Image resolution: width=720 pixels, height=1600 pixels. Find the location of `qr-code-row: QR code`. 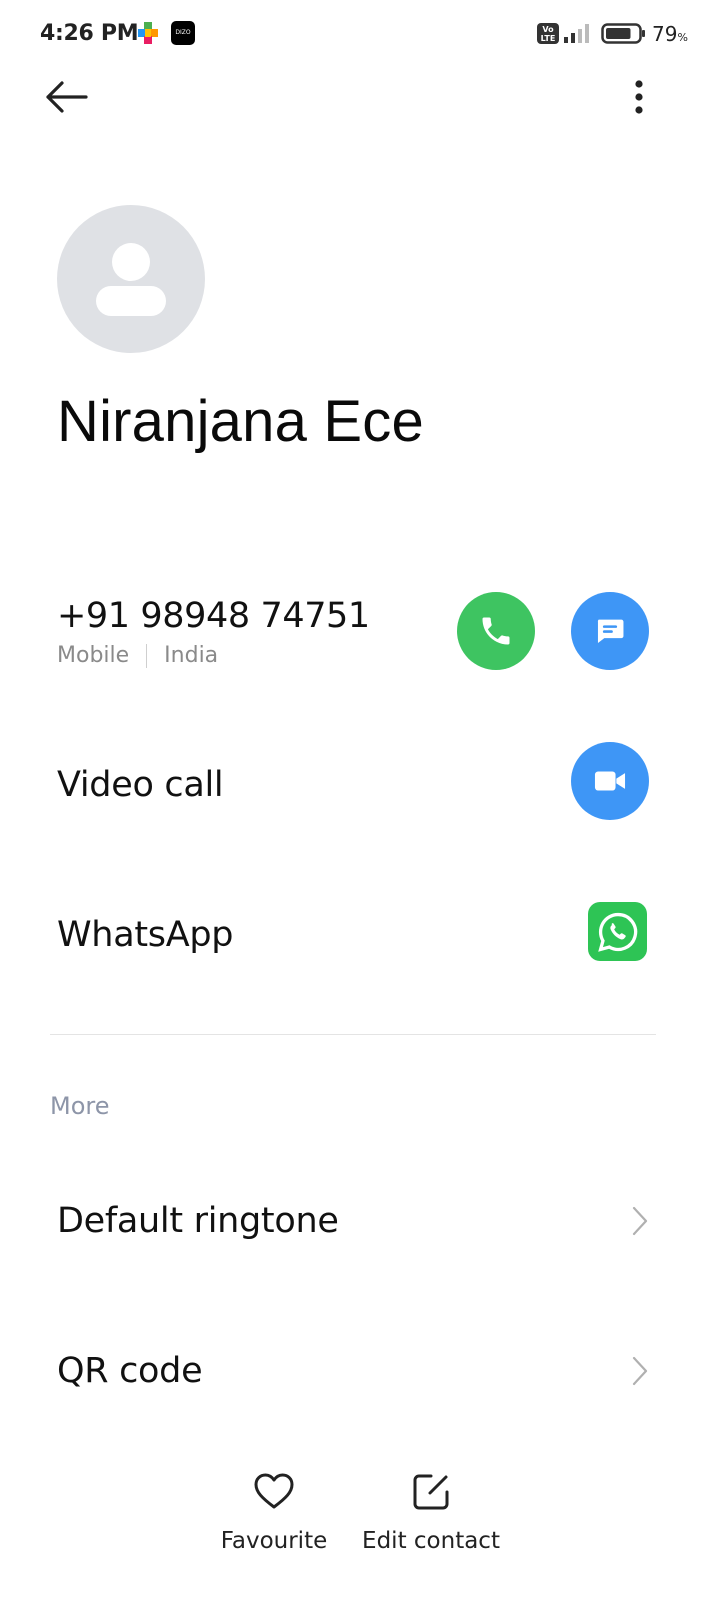

qr-code-row: QR code is located at coordinates (360, 1371).